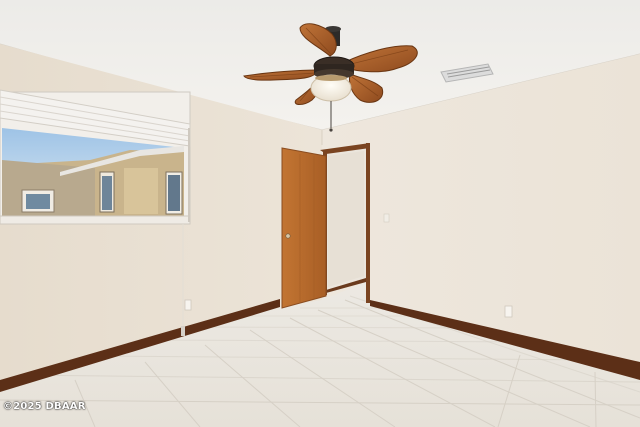 The image size is (640, 427). I want to click on doorway, so click(345, 223).